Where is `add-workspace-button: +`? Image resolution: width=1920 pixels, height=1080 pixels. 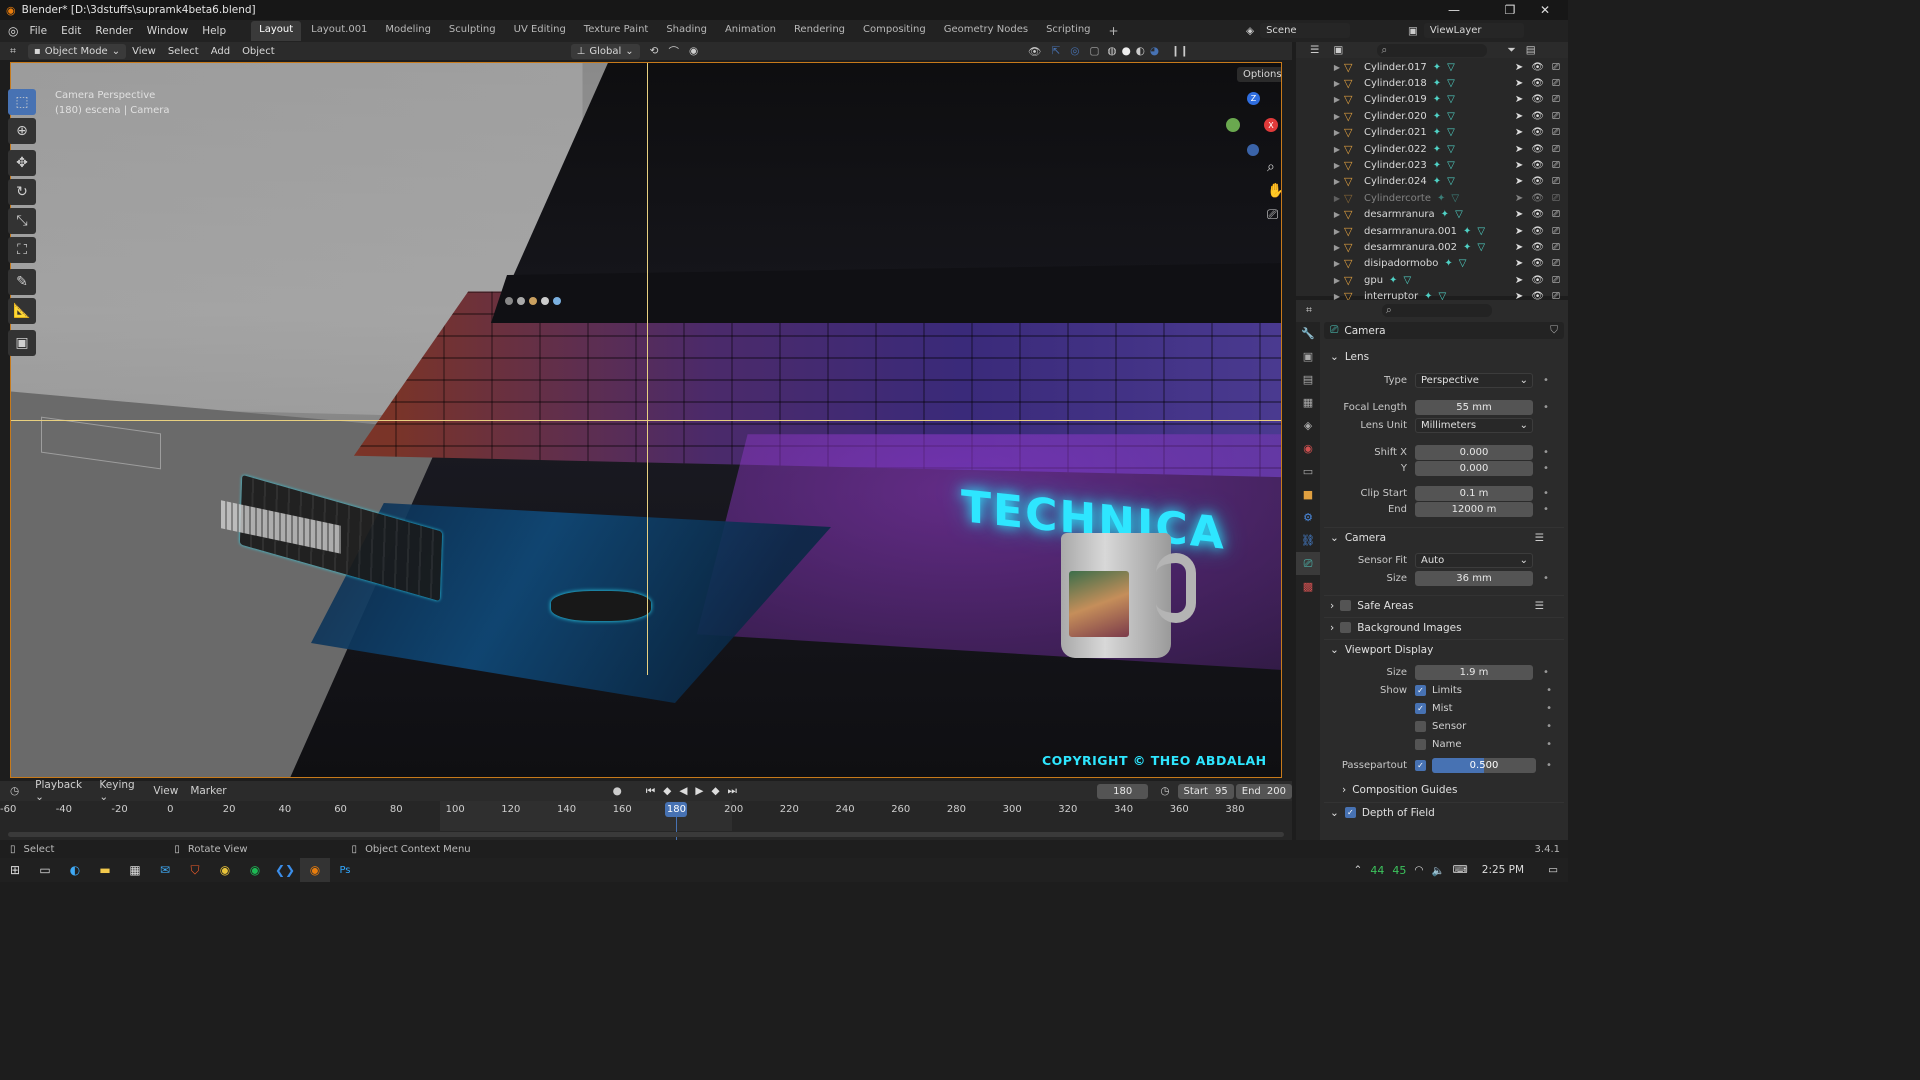
add-workspace-button: + is located at coordinates (1114, 31).